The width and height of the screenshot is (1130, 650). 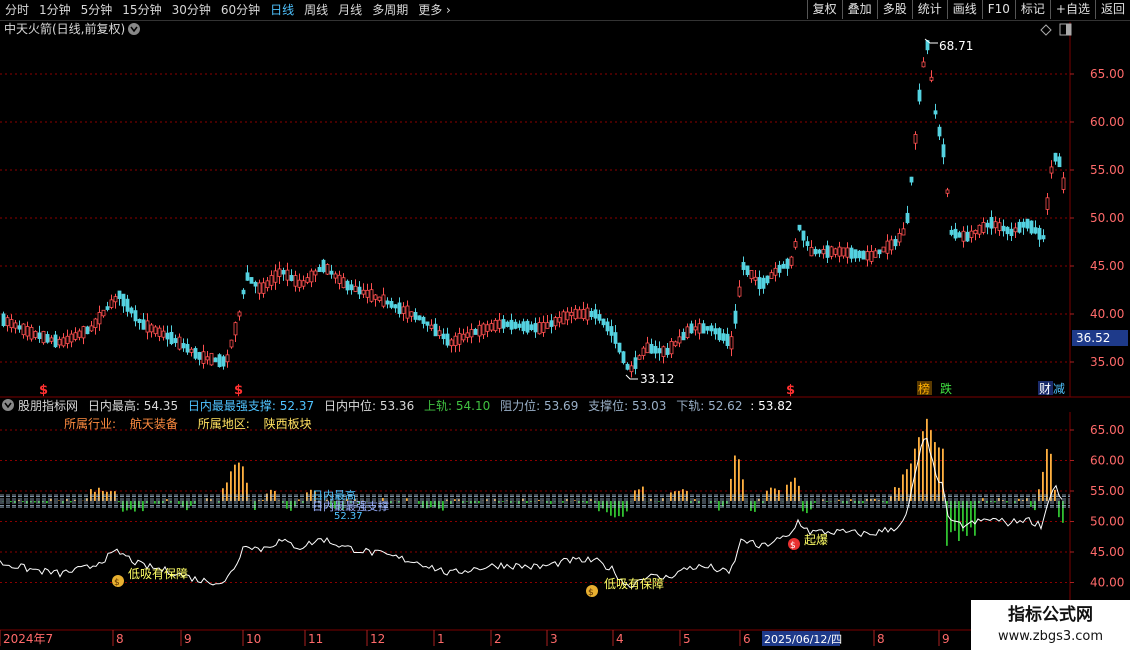 What do you see at coordinates (808, 542) in the screenshot?
I see `signal-breakout: $ 起爆` at bounding box center [808, 542].